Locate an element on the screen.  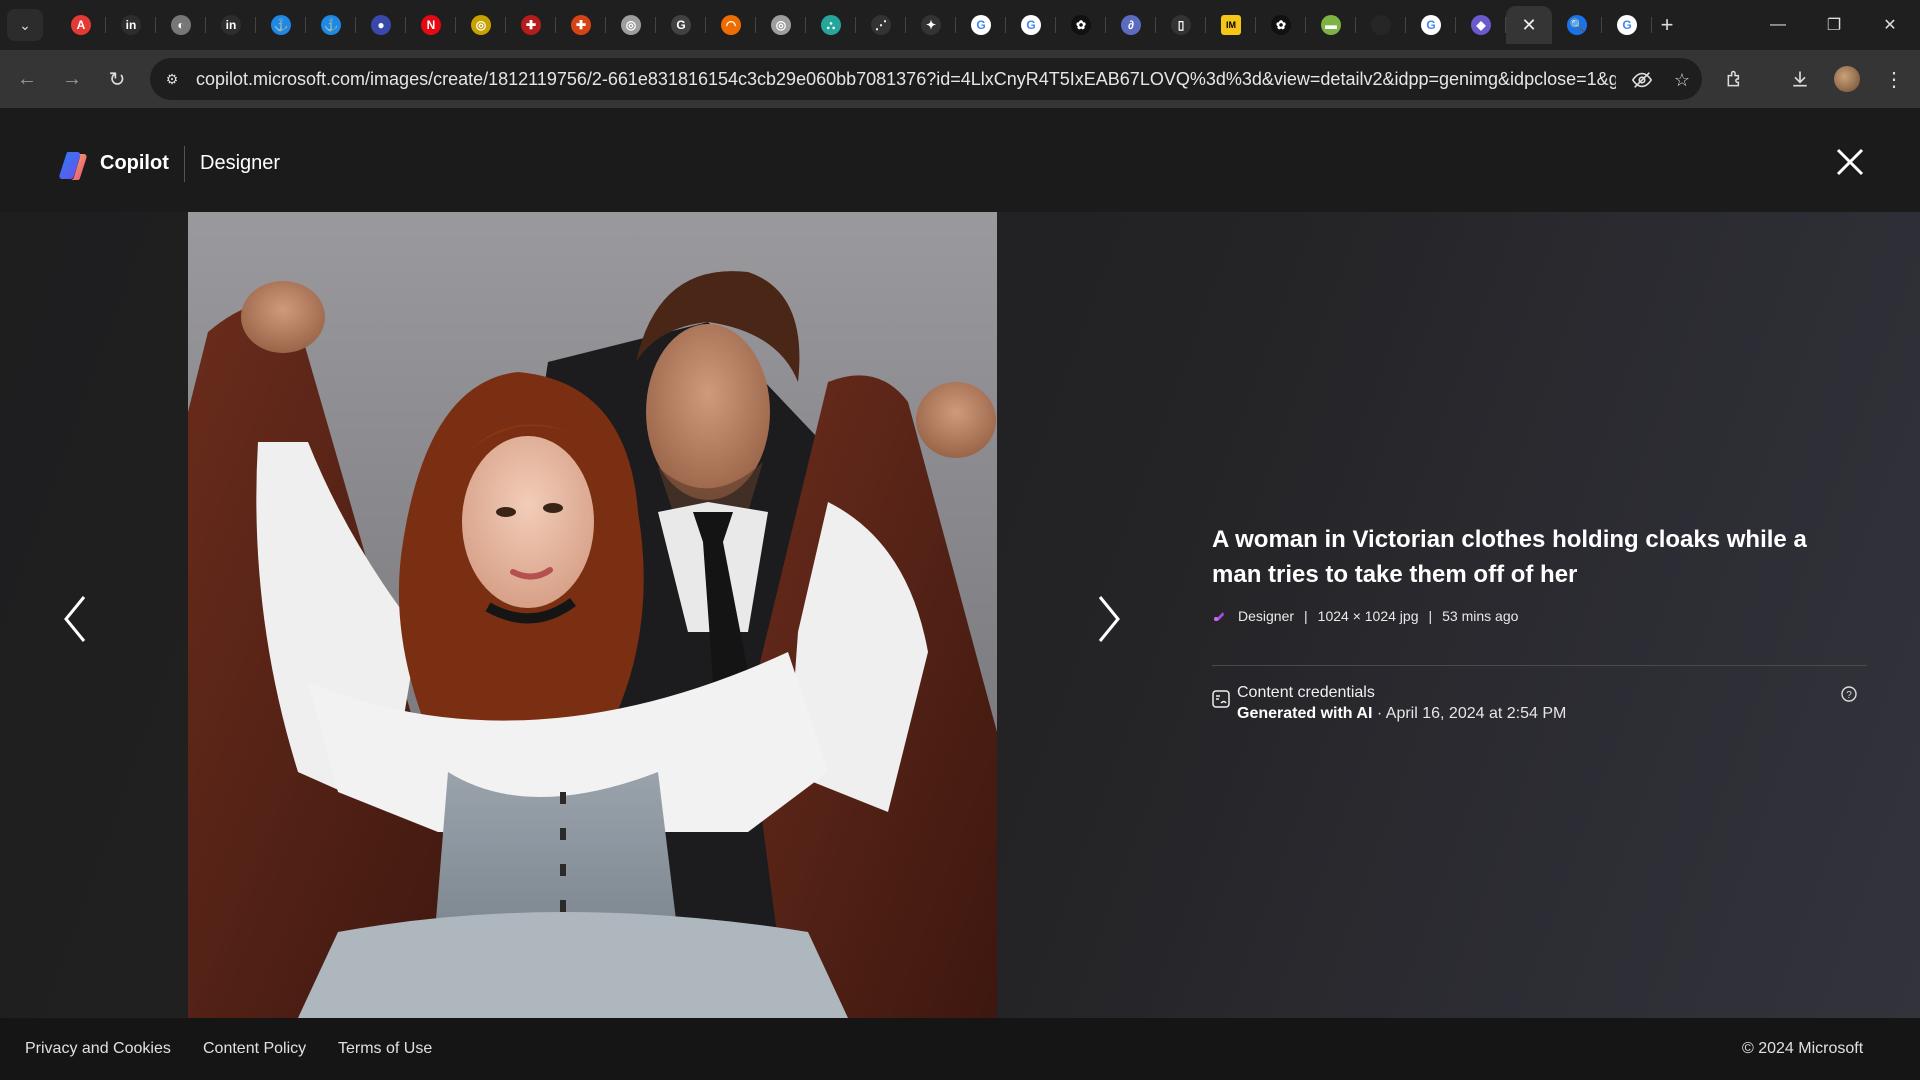
browser-tab: ◆ is located at coordinates (1481, 25).